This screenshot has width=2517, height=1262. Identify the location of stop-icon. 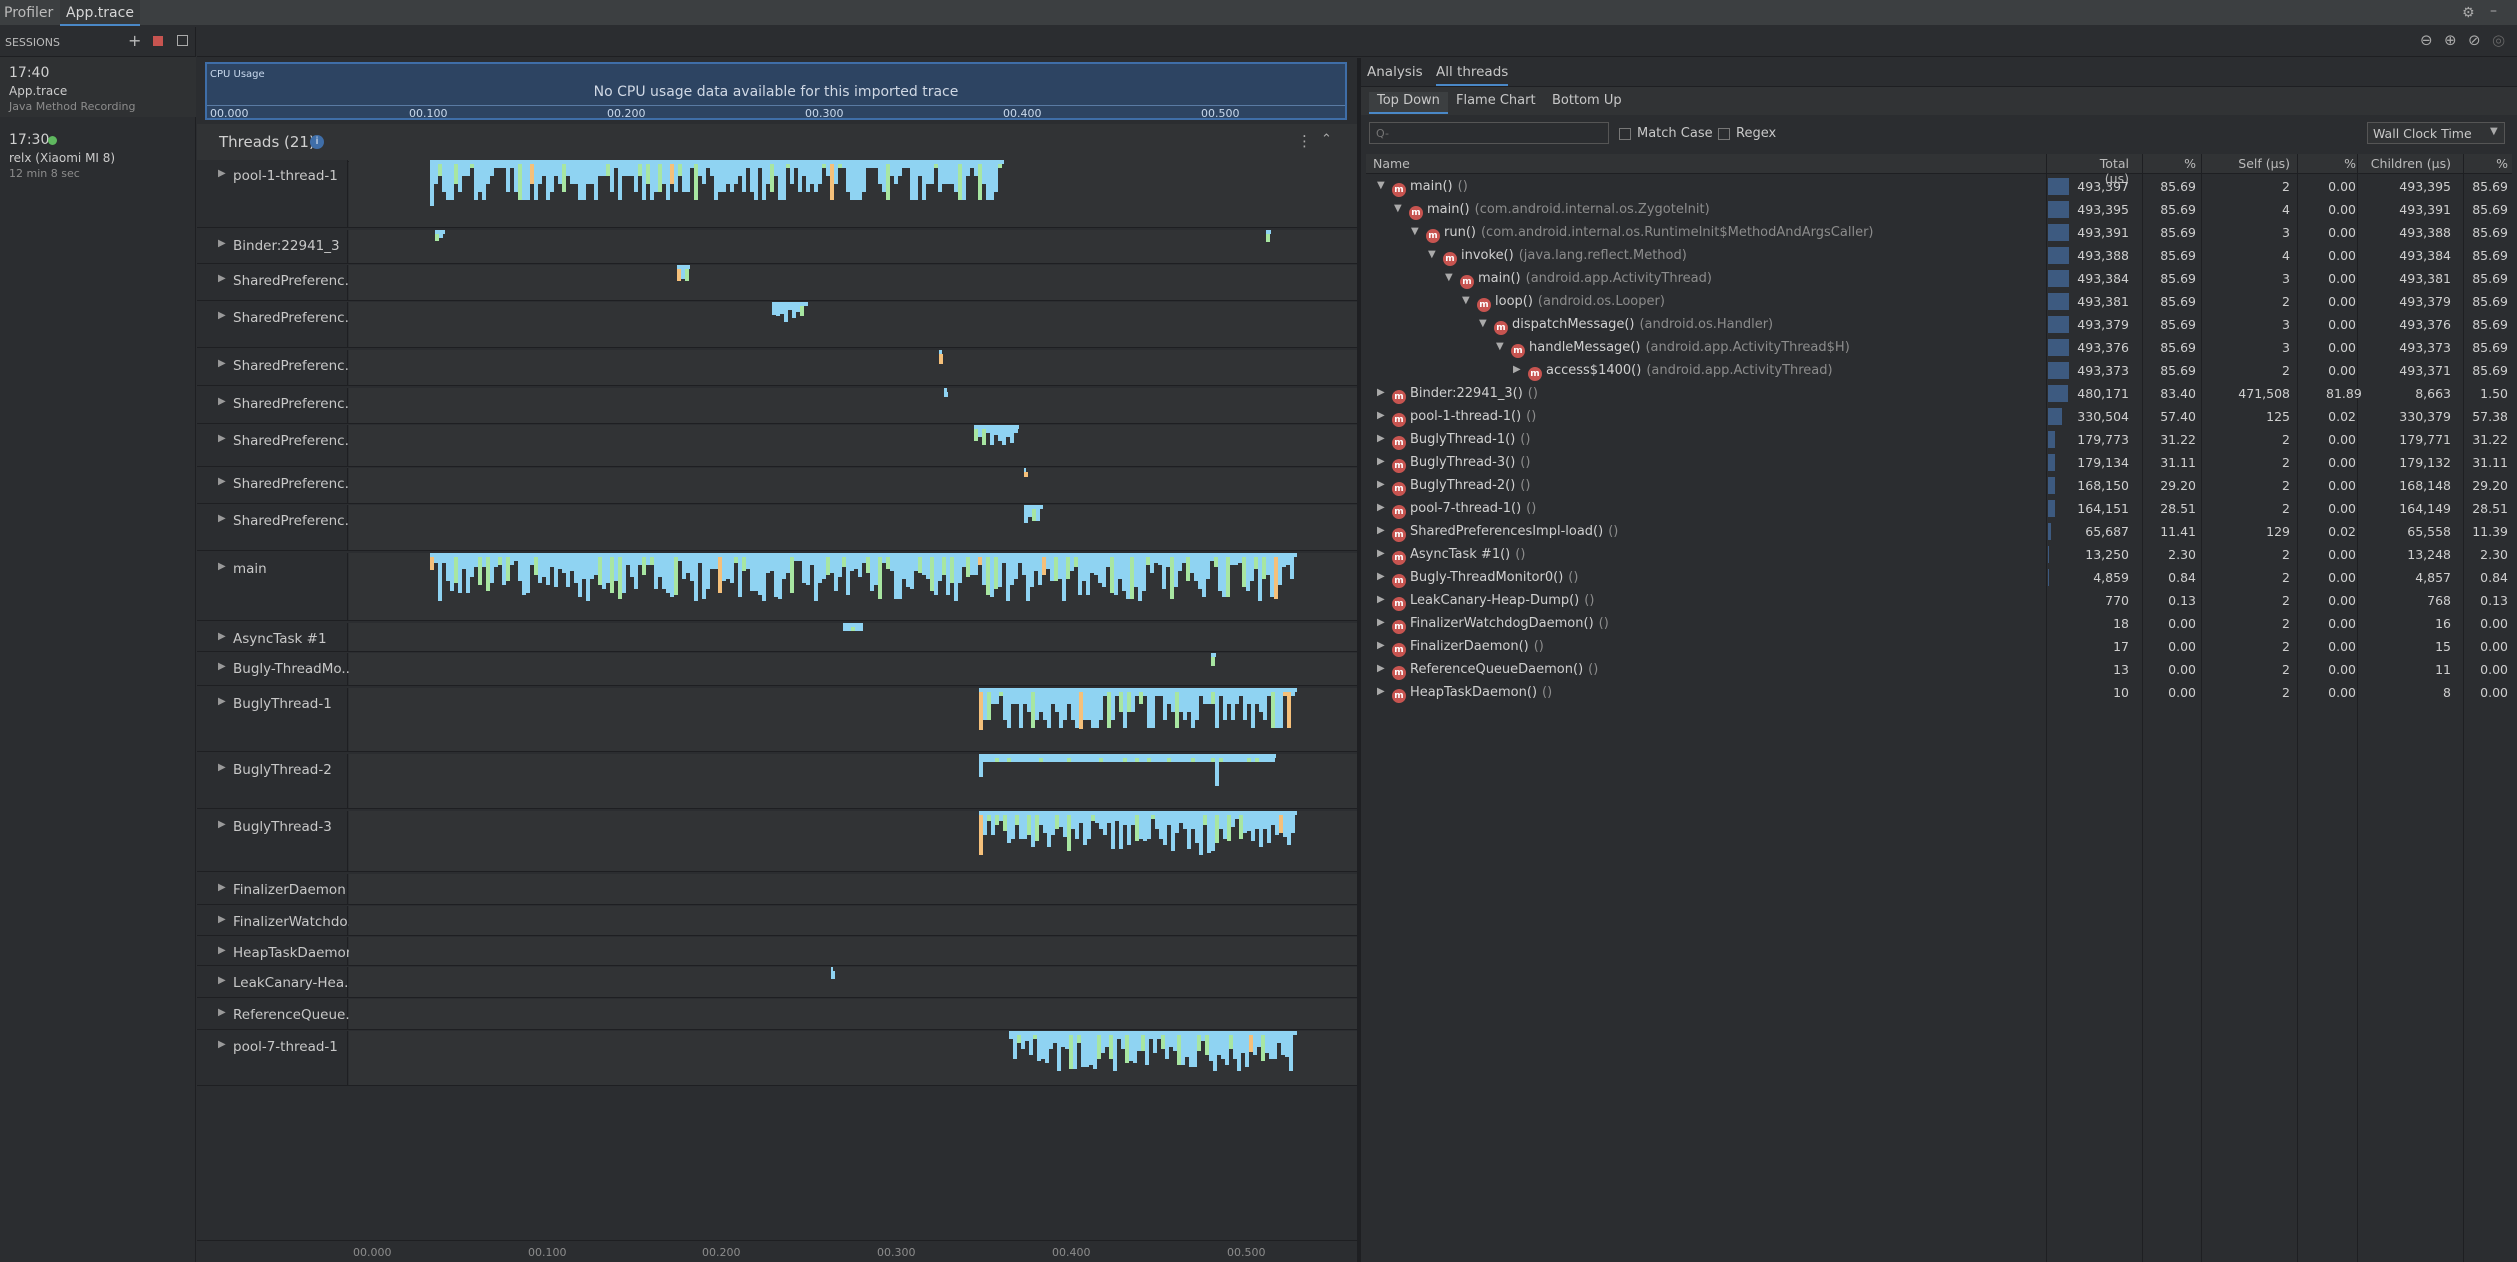
(158, 41).